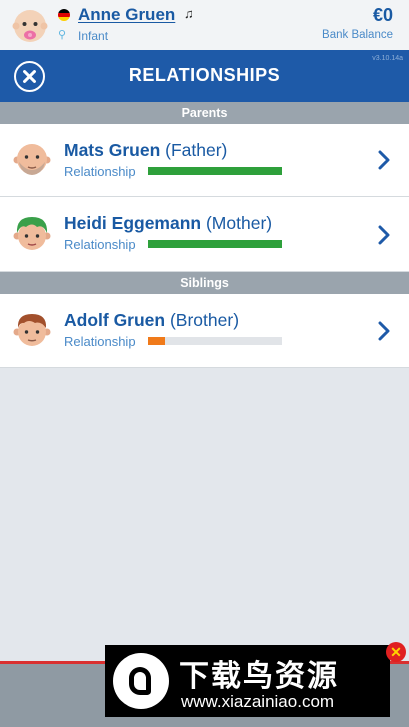  I want to click on section-header-parents: Parents, so click(204, 113).